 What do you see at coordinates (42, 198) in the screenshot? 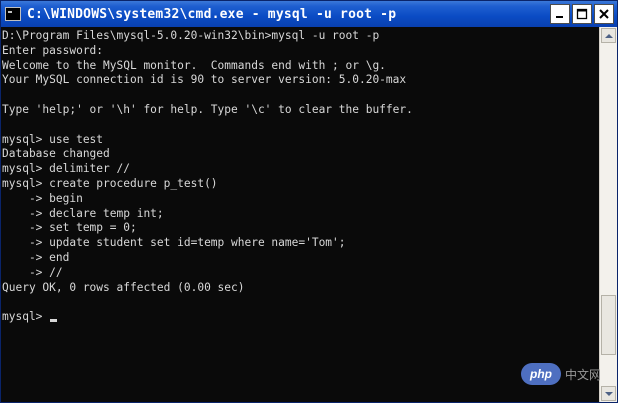
I see `console-line: -> begin` at bounding box center [42, 198].